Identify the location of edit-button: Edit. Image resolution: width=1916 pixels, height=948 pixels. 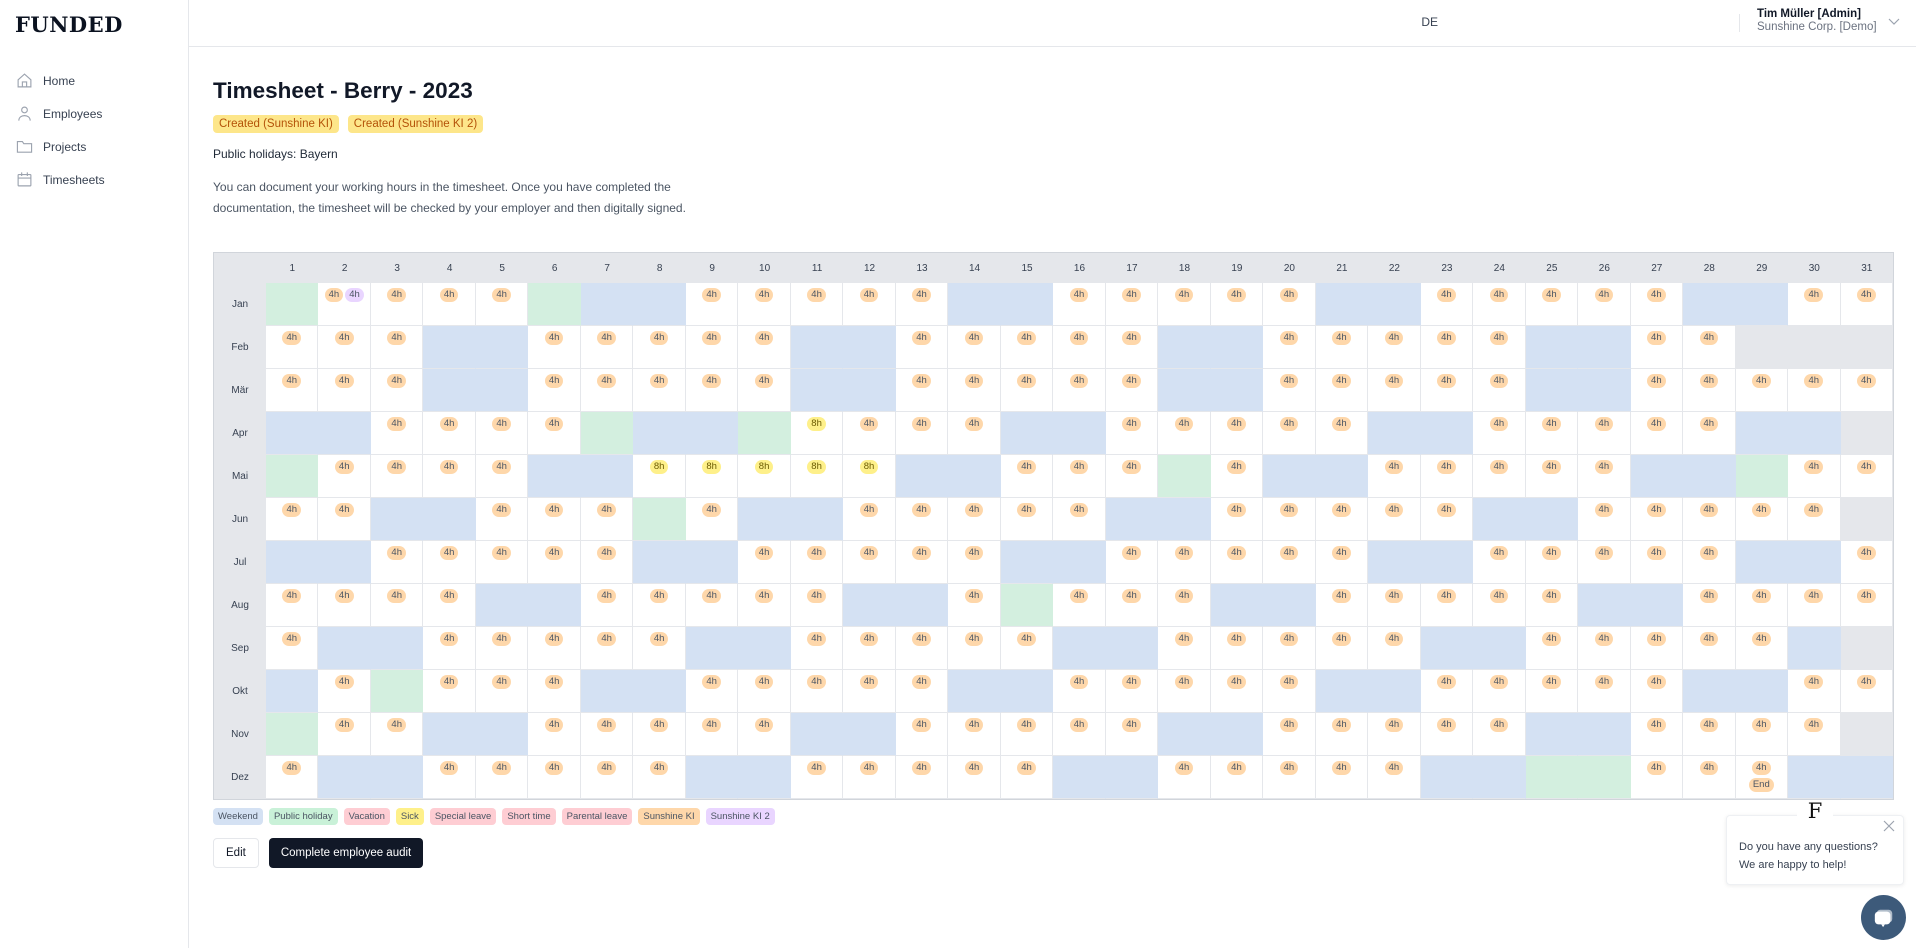
(236, 853).